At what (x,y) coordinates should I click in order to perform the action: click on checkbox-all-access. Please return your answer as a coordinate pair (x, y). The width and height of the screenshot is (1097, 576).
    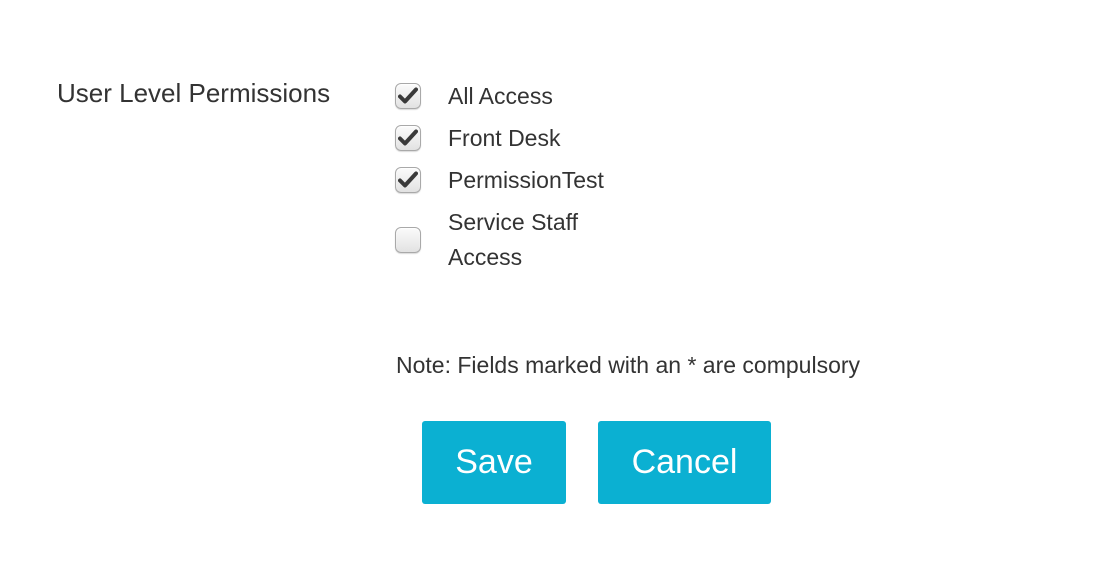
    Looking at the image, I should click on (408, 96).